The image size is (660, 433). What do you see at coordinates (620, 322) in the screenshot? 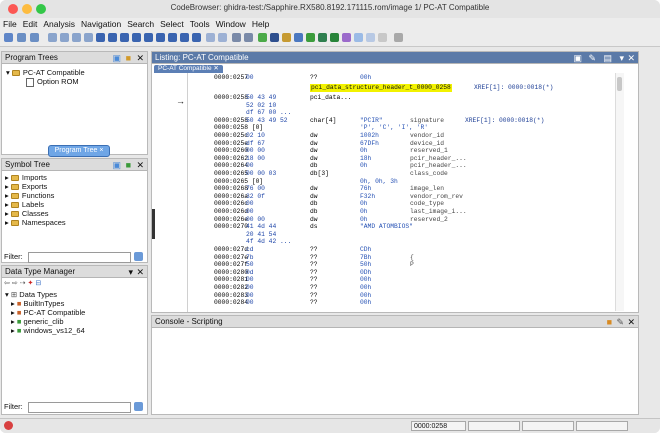
I see `edit-icon: ✎` at bounding box center [620, 322].